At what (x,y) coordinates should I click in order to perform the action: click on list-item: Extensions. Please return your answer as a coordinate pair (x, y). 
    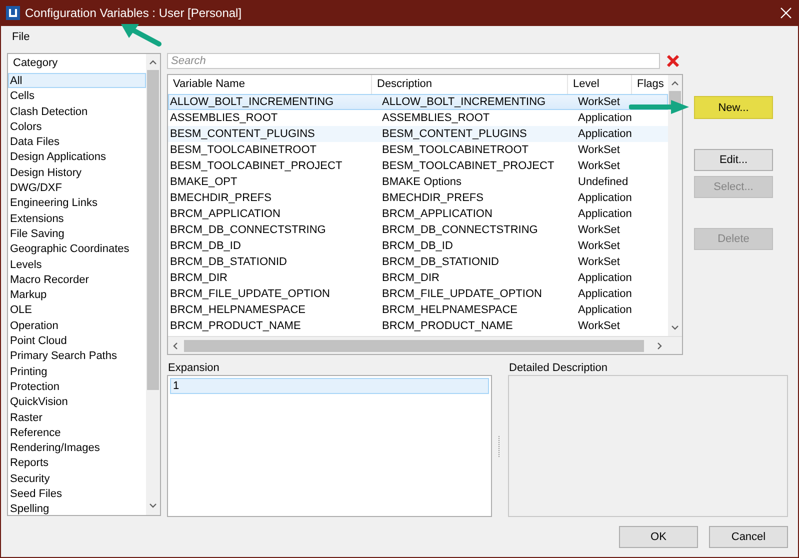
    Looking at the image, I should click on (77, 218).